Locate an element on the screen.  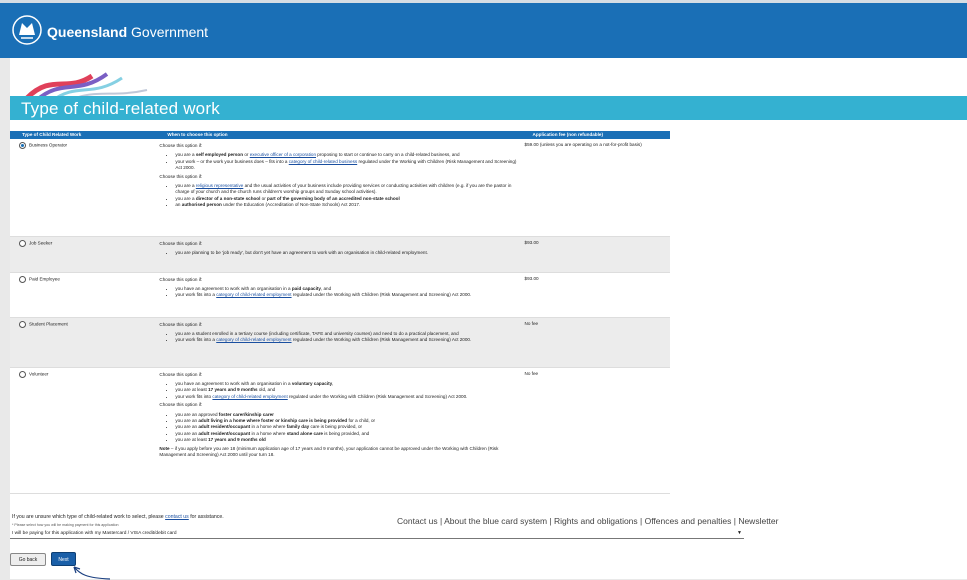
category-business-link: category of child-related business is located at coordinates (323, 161).